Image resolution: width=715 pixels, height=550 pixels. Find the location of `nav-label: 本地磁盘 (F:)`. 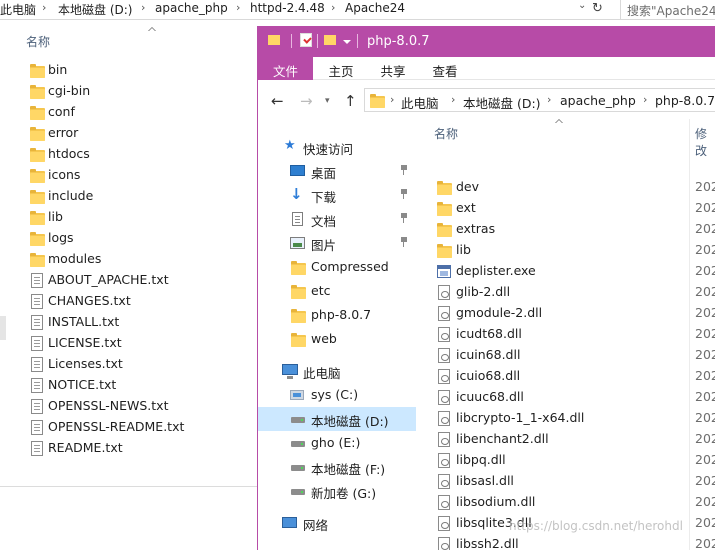

nav-label: 本地磁盘 (F:) is located at coordinates (348, 469).